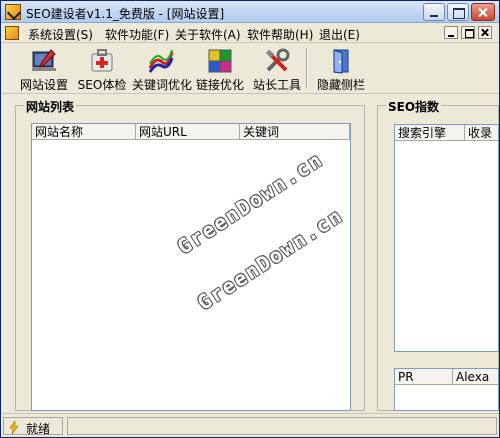 This screenshot has height=438, width=500. Describe the element at coordinates (219, 85) in the screenshot. I see `link-optimize-label: 链接优化` at that location.